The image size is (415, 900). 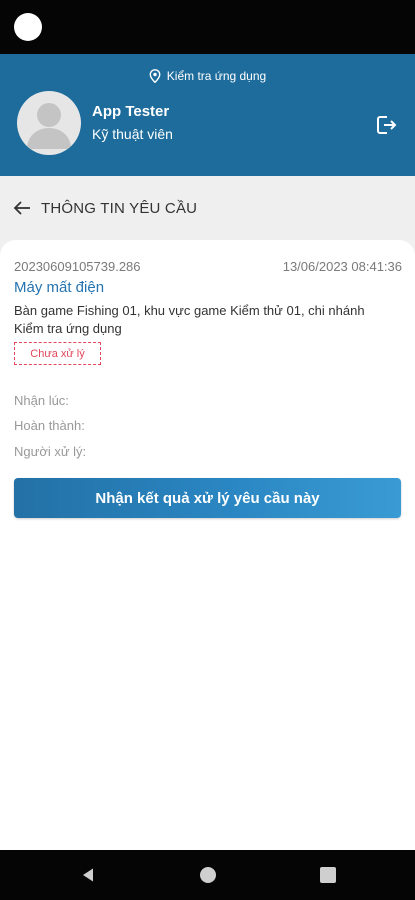 What do you see at coordinates (131, 111) in the screenshot?
I see `user-name: App Tester` at bounding box center [131, 111].